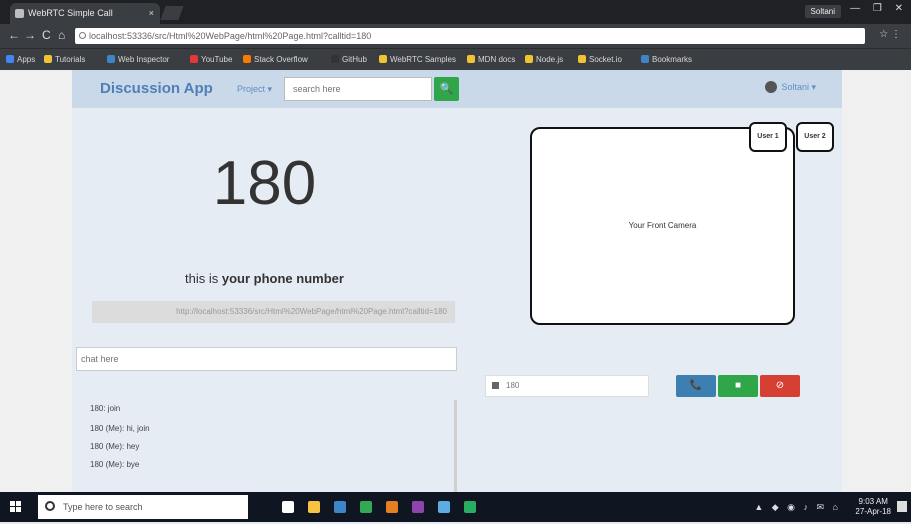  I want to click on new-tab-button, so click(172, 13).